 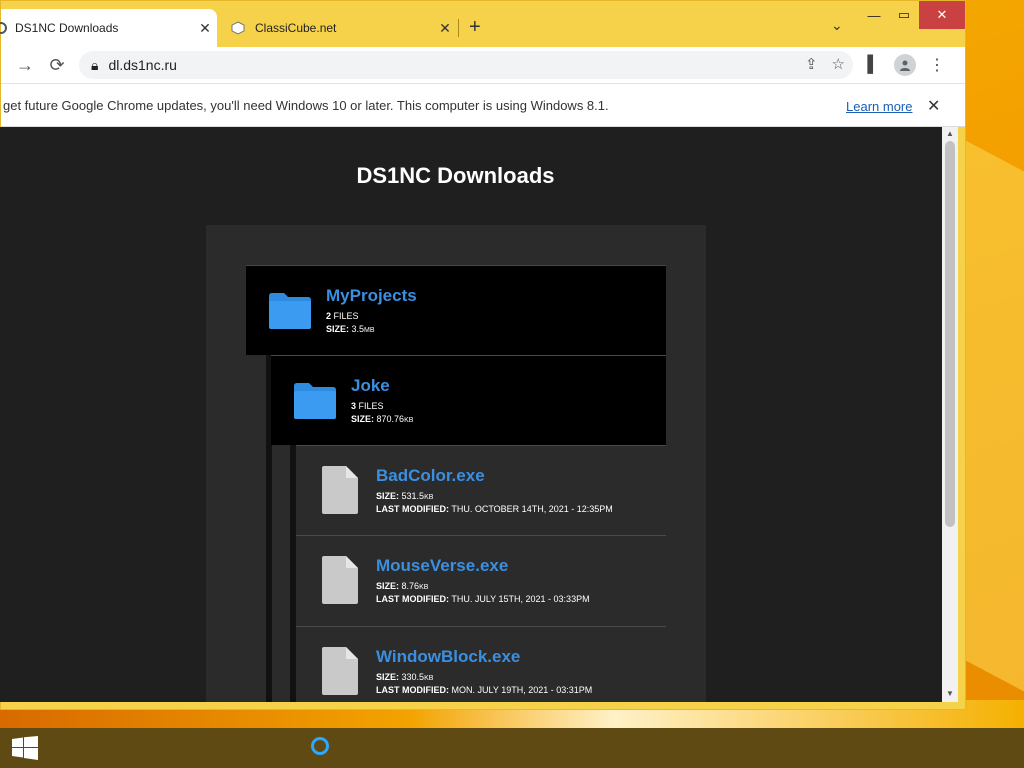 What do you see at coordinates (25, 748) in the screenshot?
I see `windows-start-icon` at bounding box center [25, 748].